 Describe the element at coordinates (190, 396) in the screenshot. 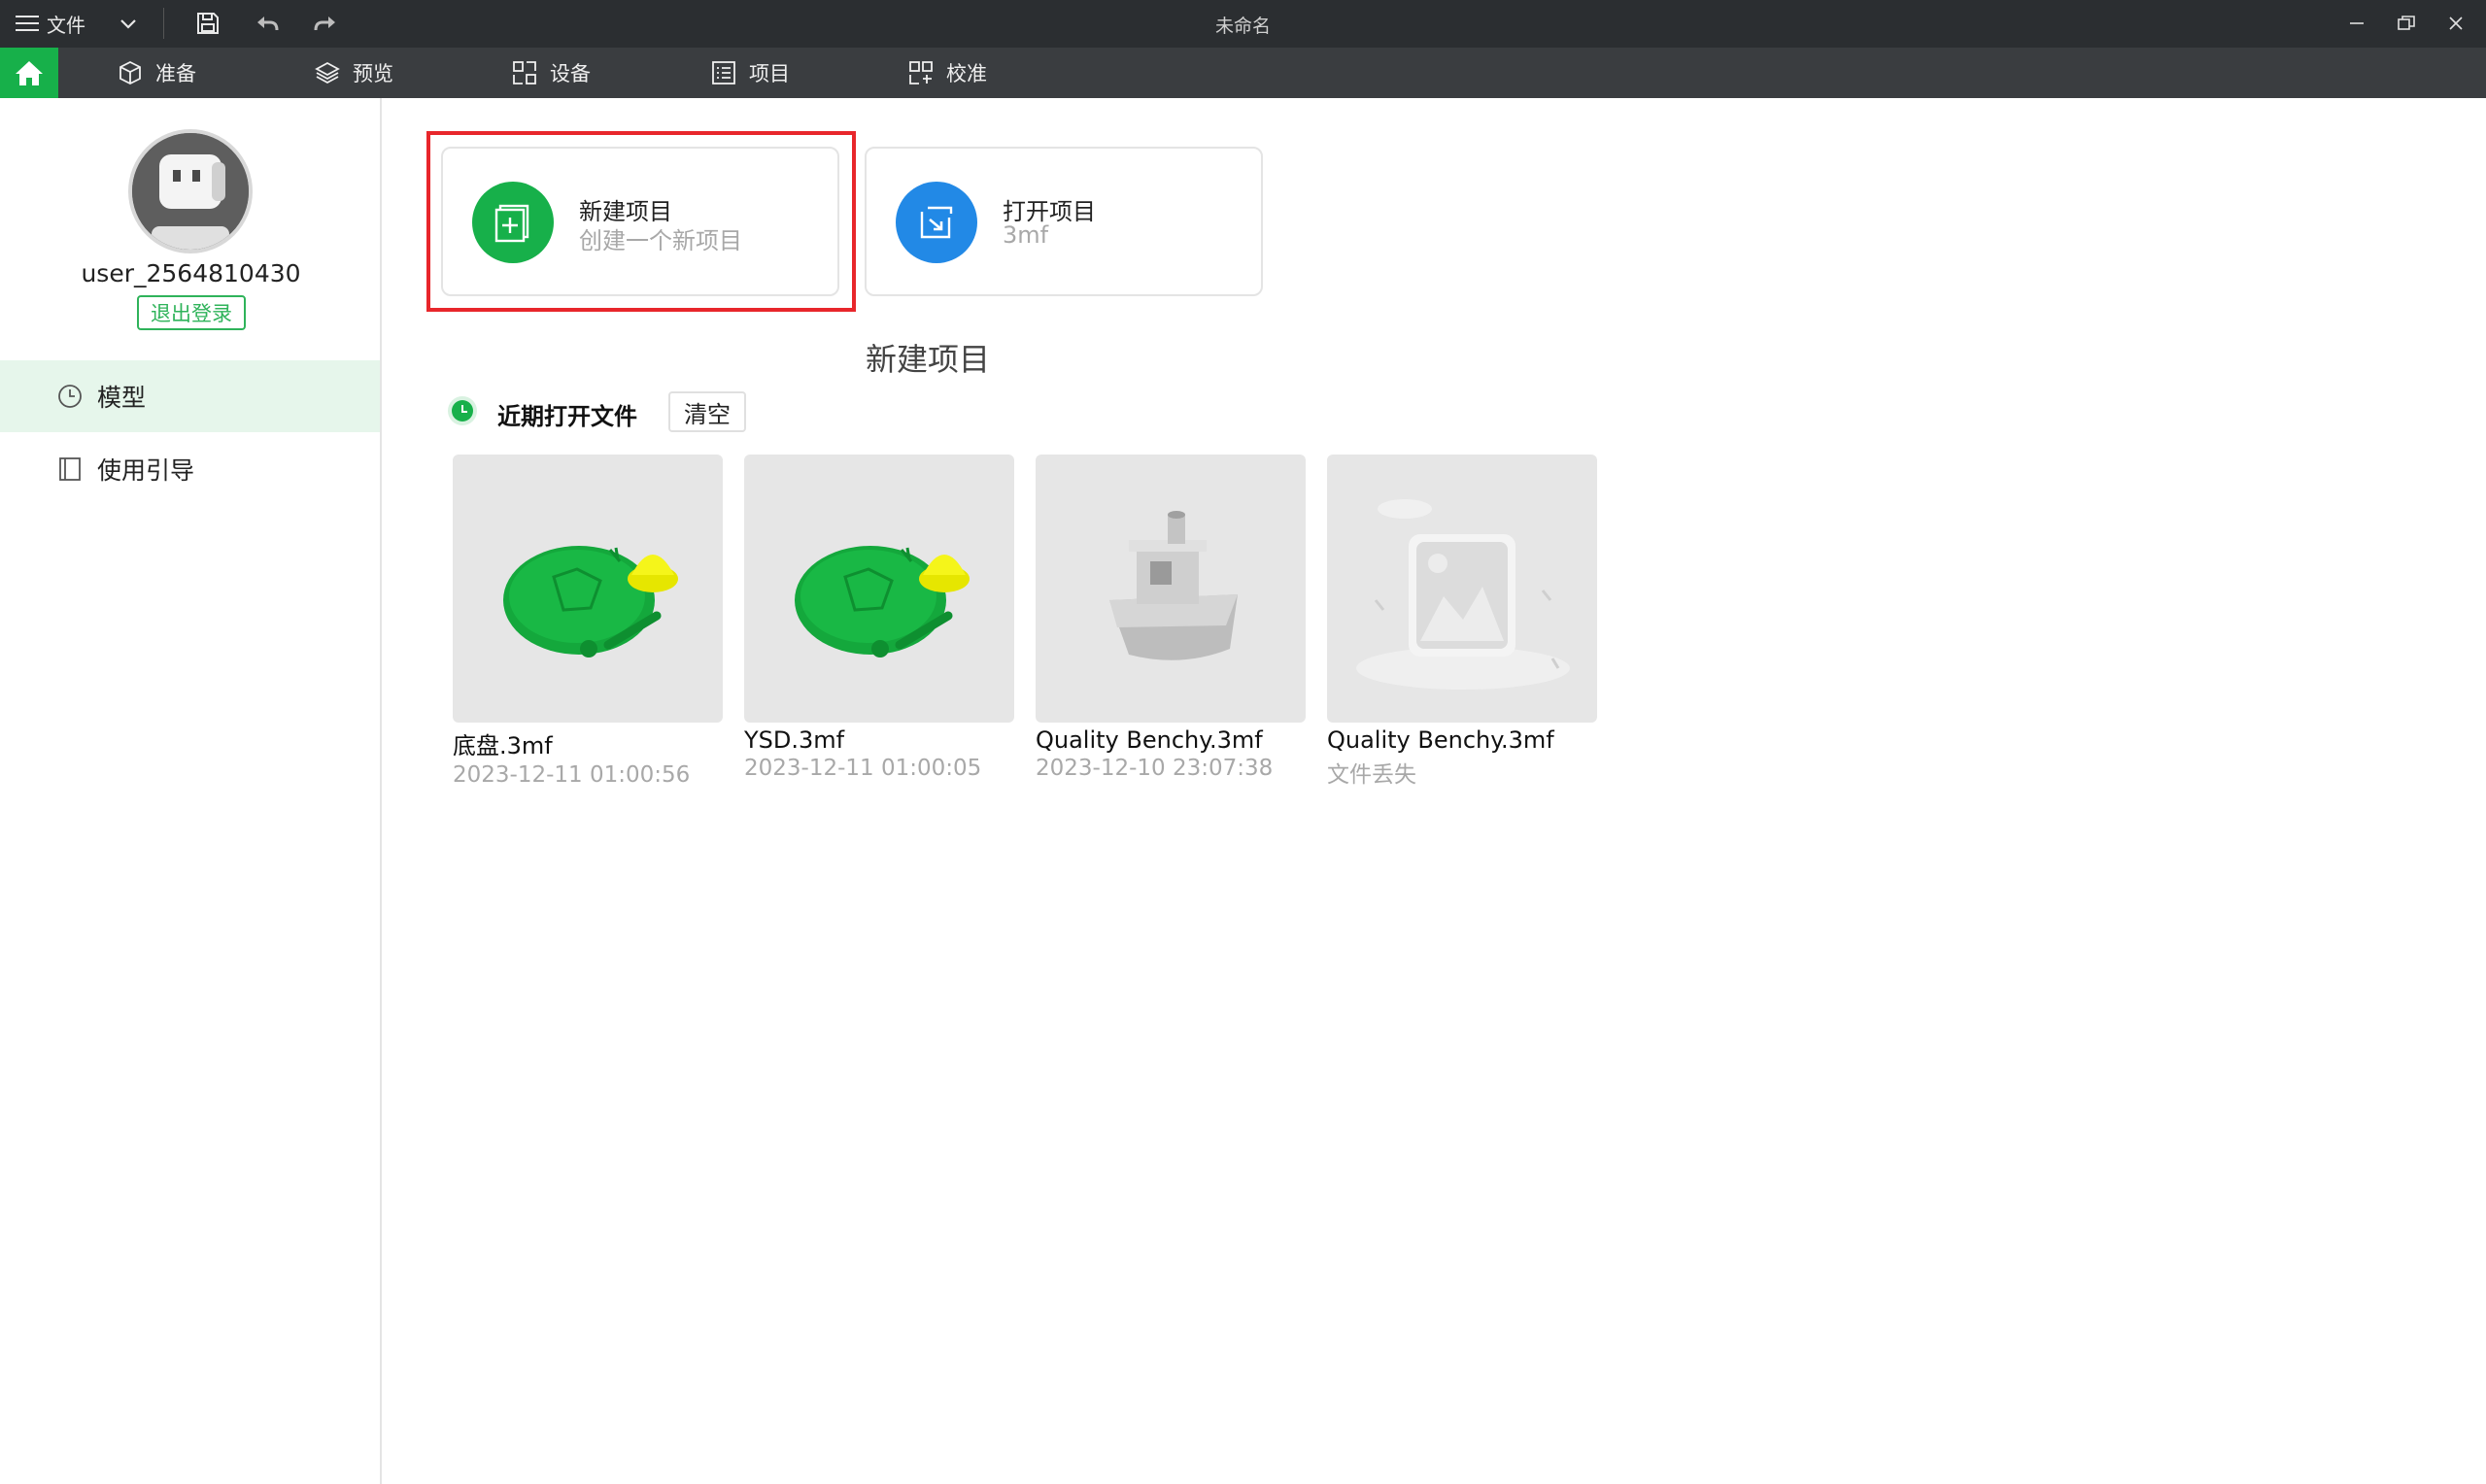

I see `sidebar-item-models: 模型` at that location.